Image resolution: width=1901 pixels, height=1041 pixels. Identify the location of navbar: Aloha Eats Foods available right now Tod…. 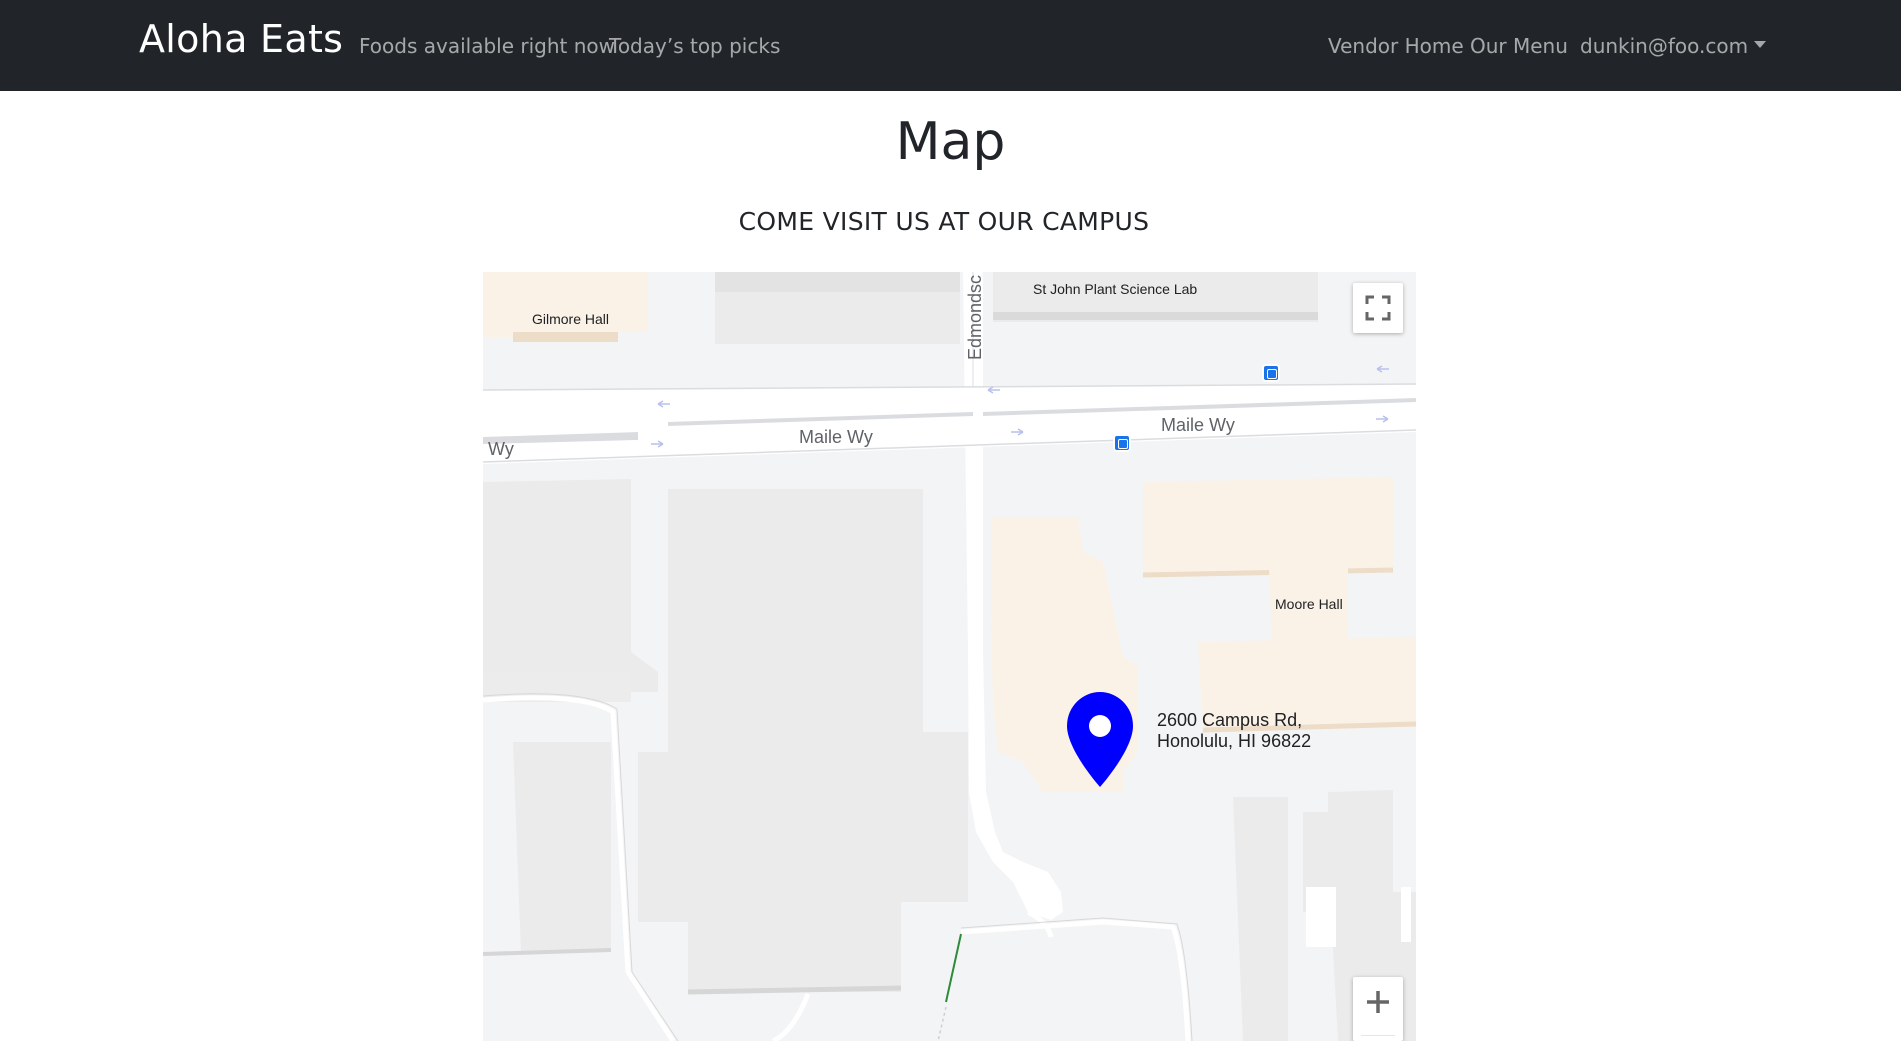
(950, 45).